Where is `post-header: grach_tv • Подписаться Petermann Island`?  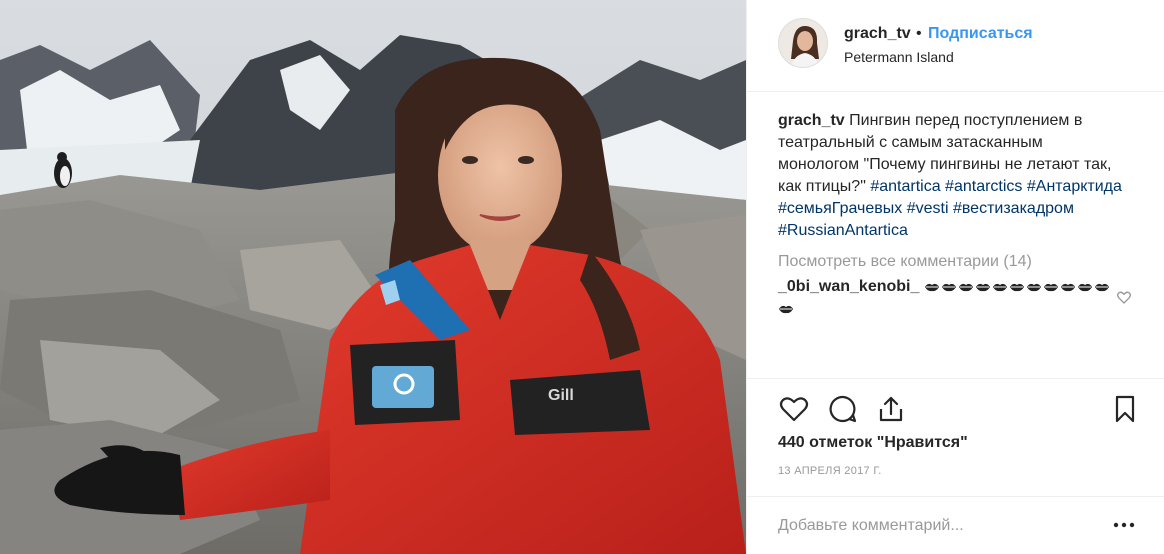
post-header: grach_tv • Подписаться Petermann Island is located at coordinates (955, 46).